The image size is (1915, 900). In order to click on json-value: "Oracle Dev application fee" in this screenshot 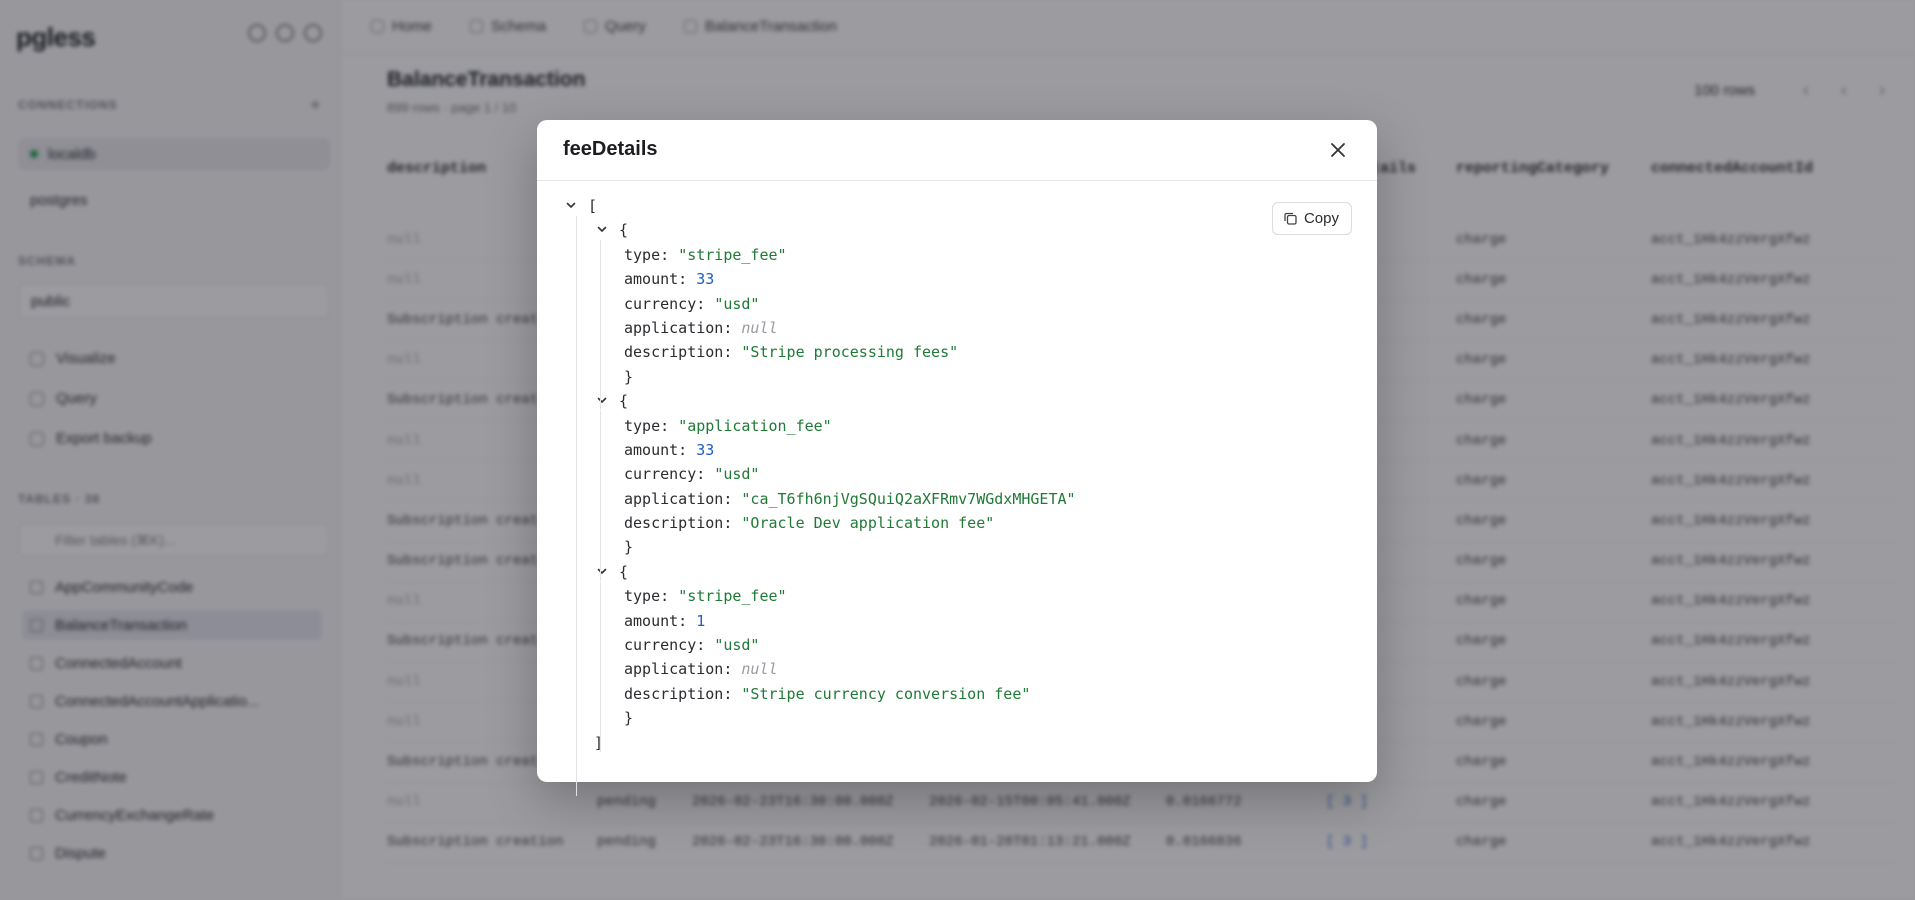, I will do `click(867, 523)`.